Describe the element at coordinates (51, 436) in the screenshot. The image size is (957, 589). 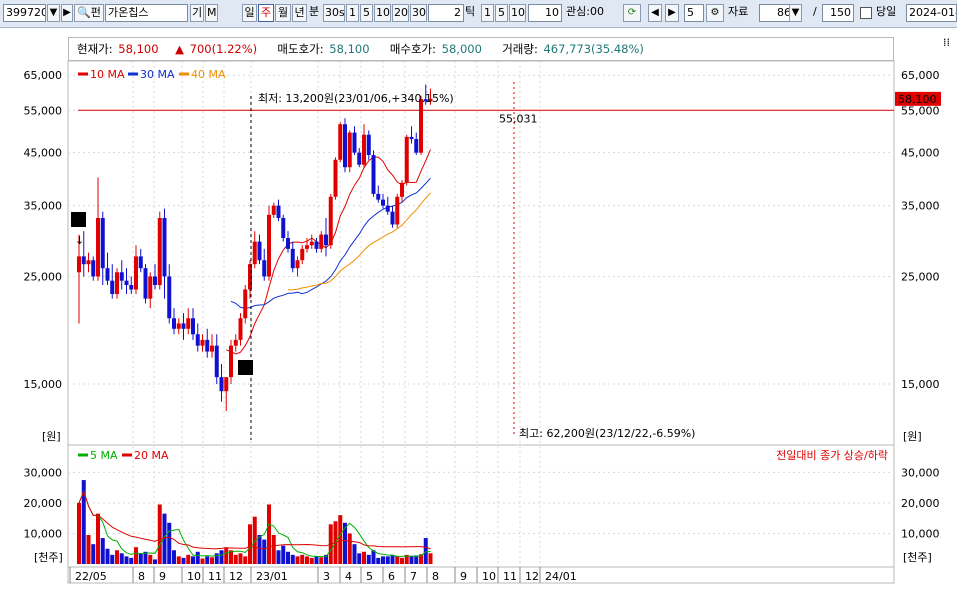
I see `price-unit-left: [원]` at that location.